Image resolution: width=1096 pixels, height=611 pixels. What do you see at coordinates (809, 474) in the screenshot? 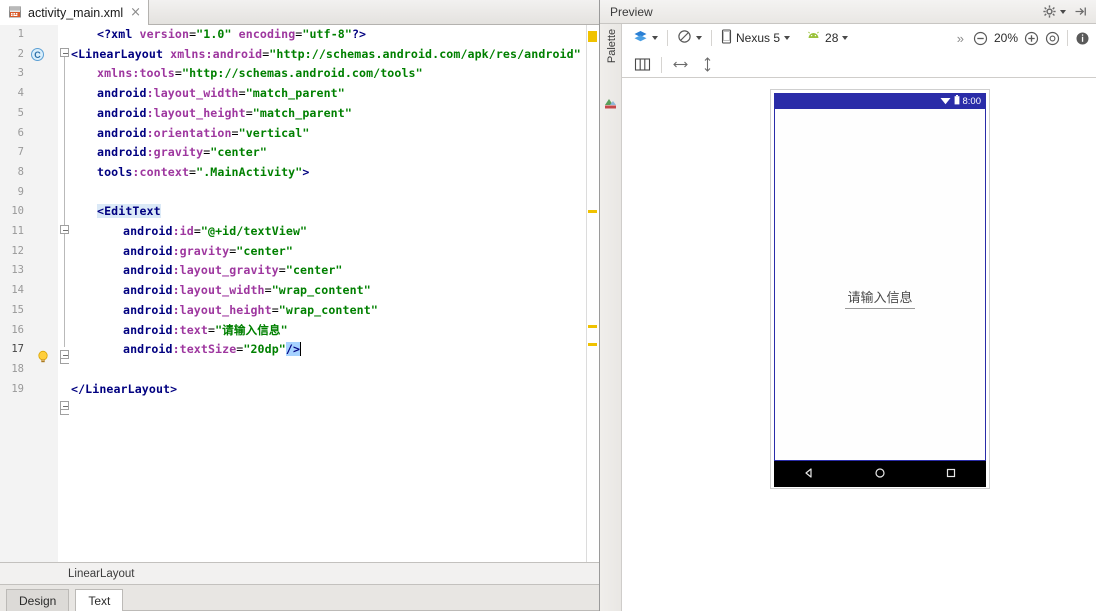
I see `nav-back-icon` at bounding box center [809, 474].